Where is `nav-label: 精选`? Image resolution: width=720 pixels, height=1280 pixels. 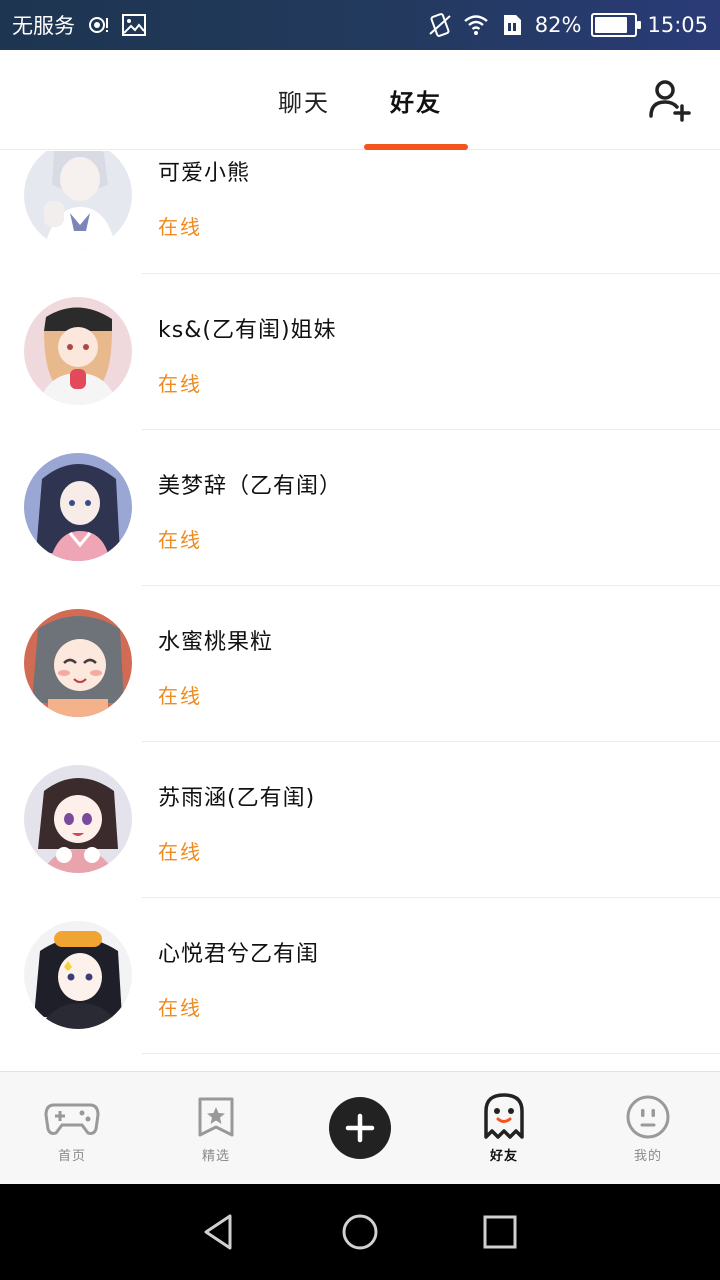
nav-label: 精选 is located at coordinates (215, 1156).